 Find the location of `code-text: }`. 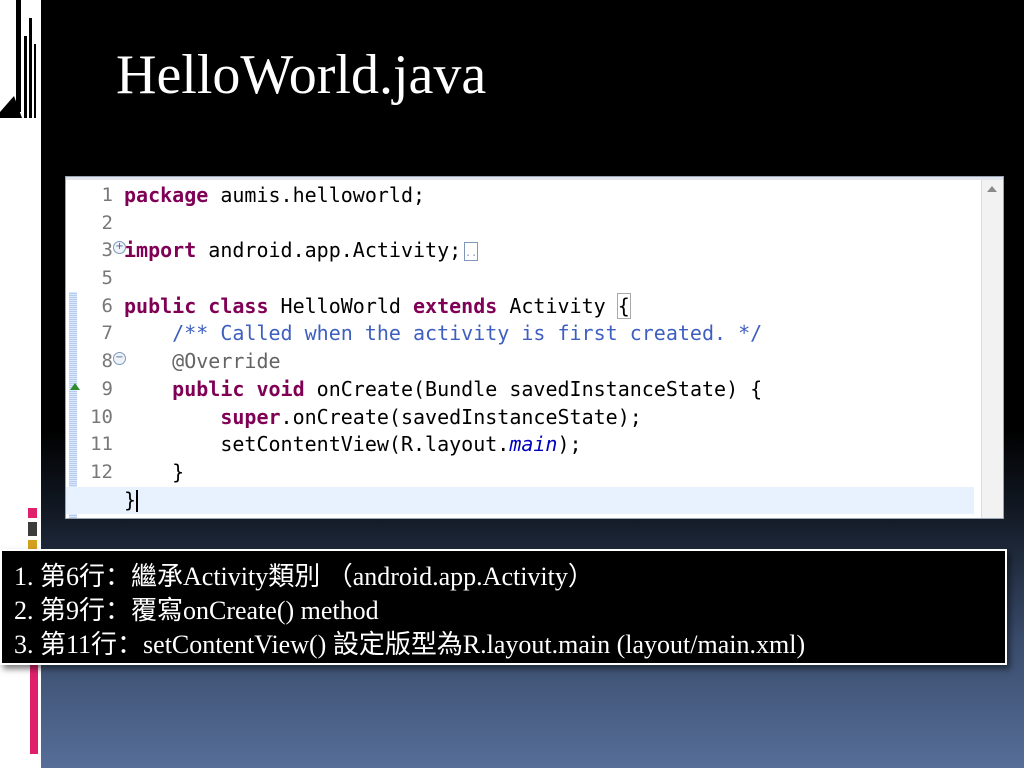

code-text: } is located at coordinates (130, 499).